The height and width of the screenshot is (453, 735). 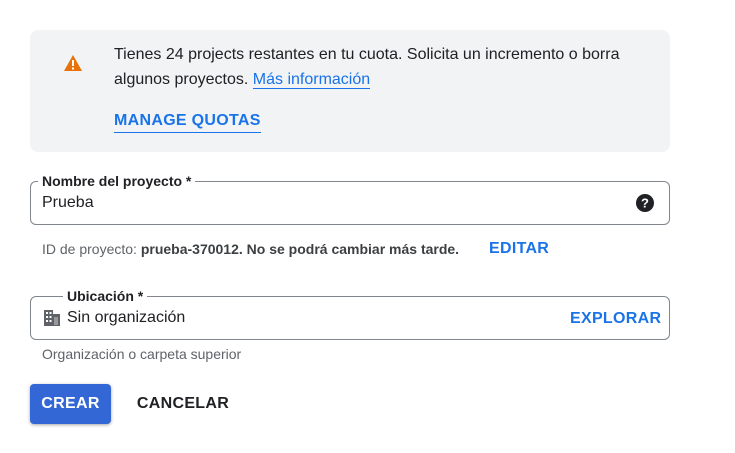 What do you see at coordinates (183, 404) in the screenshot?
I see `cancel-button: CANCELAR` at bounding box center [183, 404].